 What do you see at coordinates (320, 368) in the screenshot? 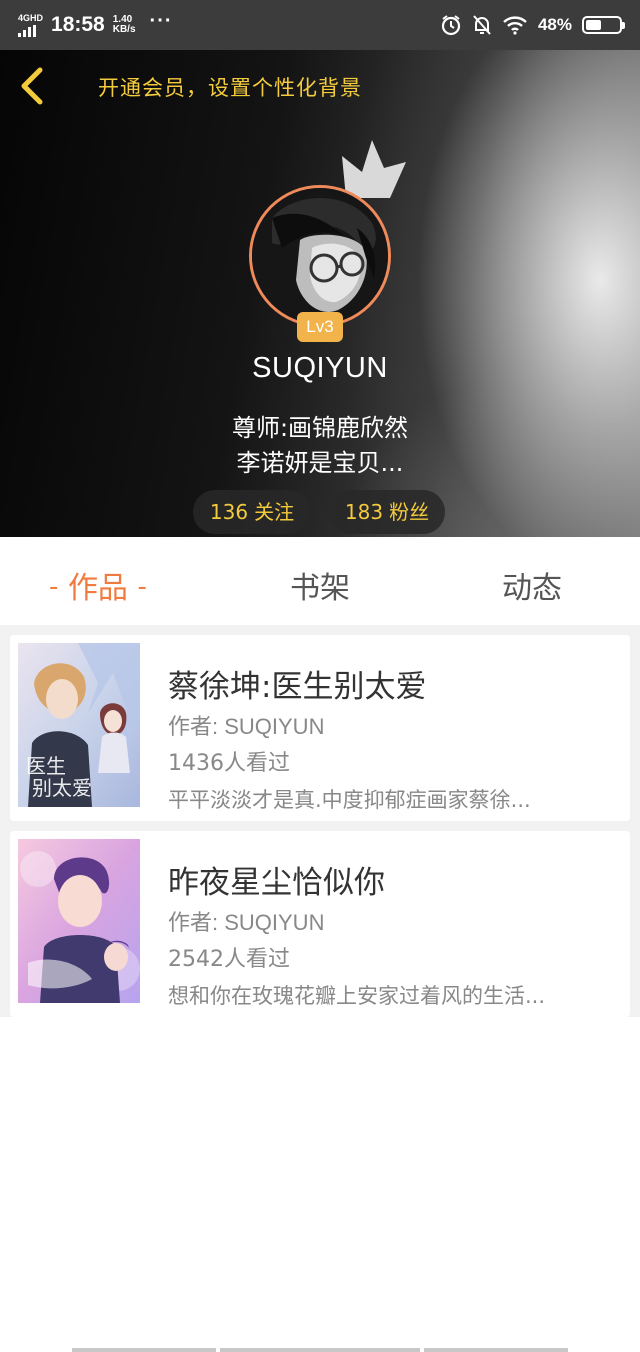
I see `username: SUQIYUN` at bounding box center [320, 368].